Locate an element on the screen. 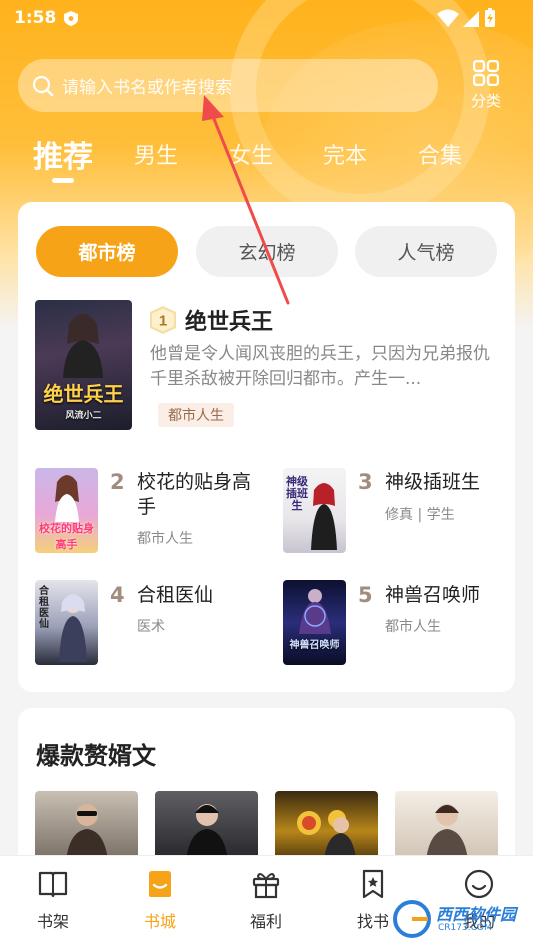 The width and height of the screenshot is (533, 948). nav-label: 福利 is located at coordinates (265, 921).